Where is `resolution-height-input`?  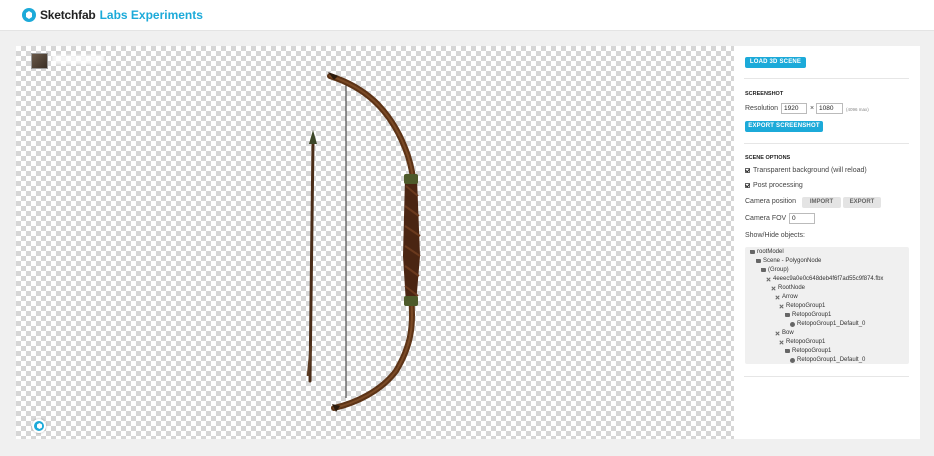 resolution-height-input is located at coordinates (829, 108).